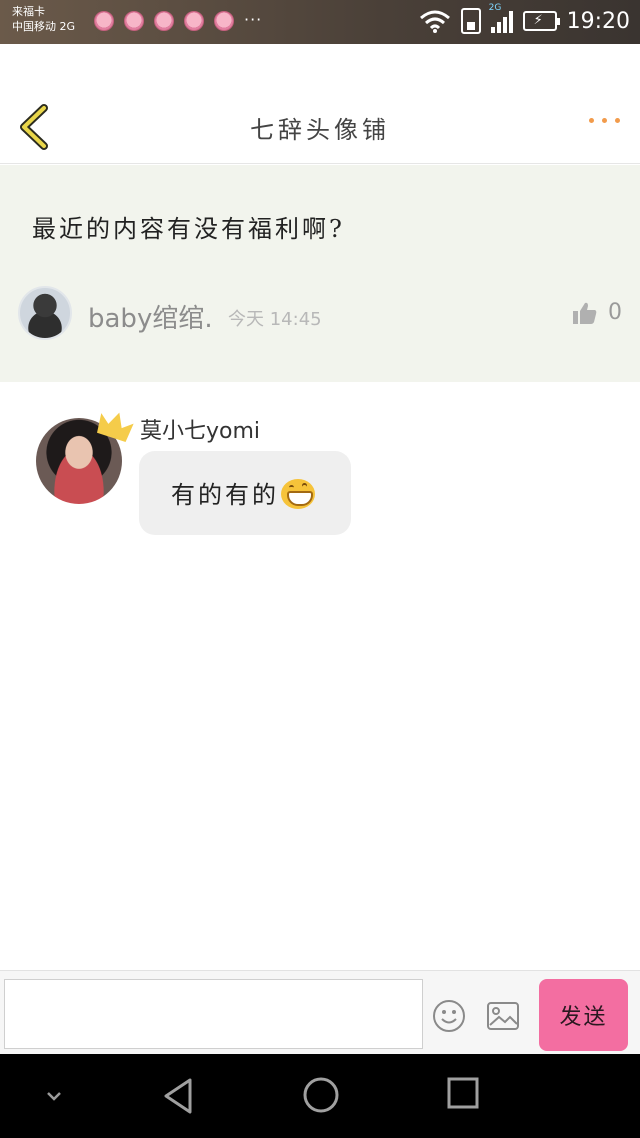  Describe the element at coordinates (188, 229) in the screenshot. I see `post-text: 最近的内容有没有福利啊?` at that location.